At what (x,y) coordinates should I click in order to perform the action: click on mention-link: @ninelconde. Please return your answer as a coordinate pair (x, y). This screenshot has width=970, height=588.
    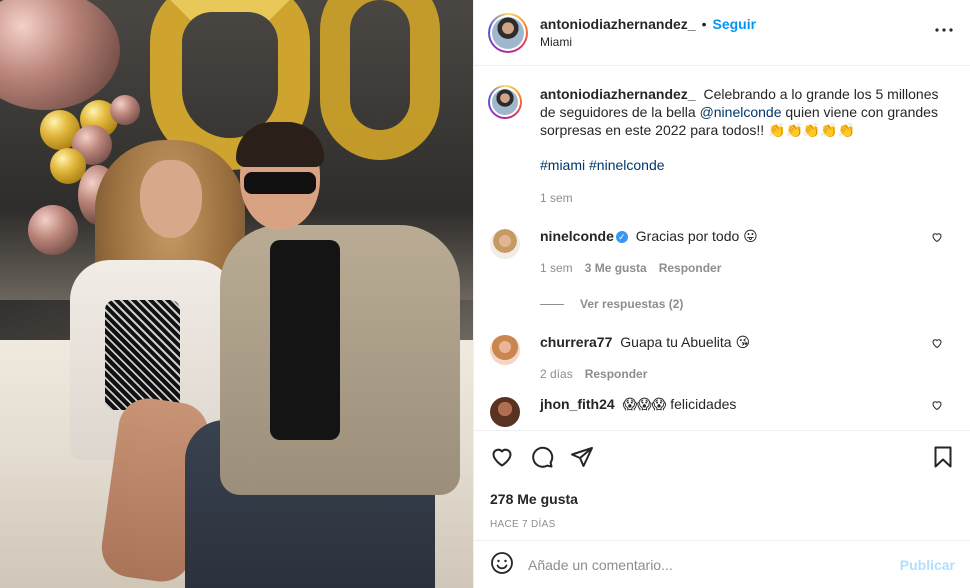
    Looking at the image, I should click on (741, 112).